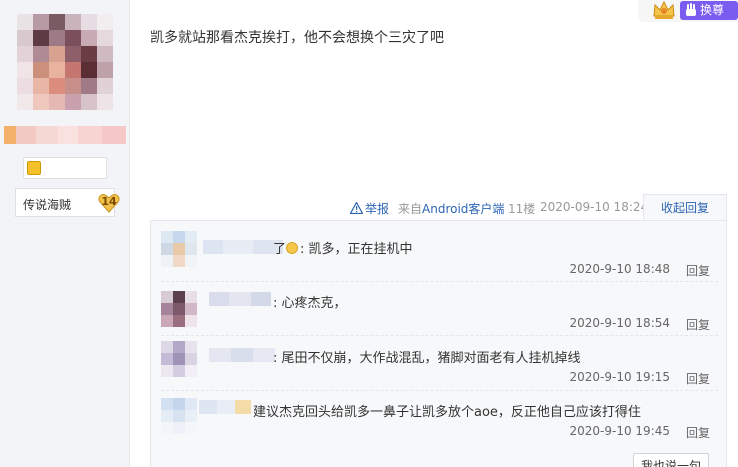 Image resolution: width=738 pixels, height=467 pixels. Describe the element at coordinates (410, 209) in the screenshot. I see `client-prefix: 来自` at that location.